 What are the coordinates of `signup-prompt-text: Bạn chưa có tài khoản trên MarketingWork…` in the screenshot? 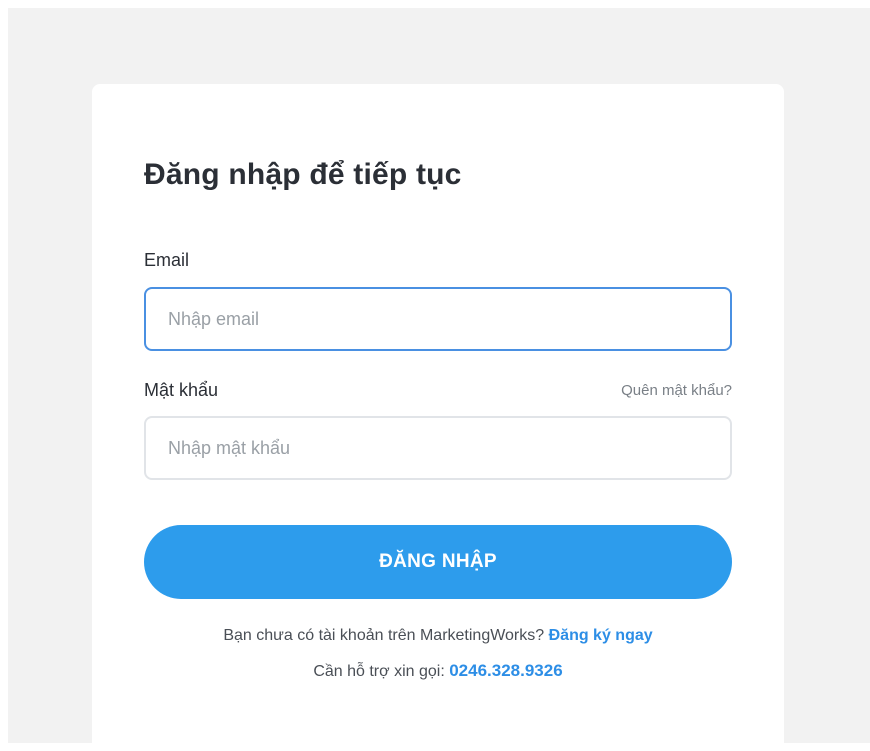 It's located at (384, 635).